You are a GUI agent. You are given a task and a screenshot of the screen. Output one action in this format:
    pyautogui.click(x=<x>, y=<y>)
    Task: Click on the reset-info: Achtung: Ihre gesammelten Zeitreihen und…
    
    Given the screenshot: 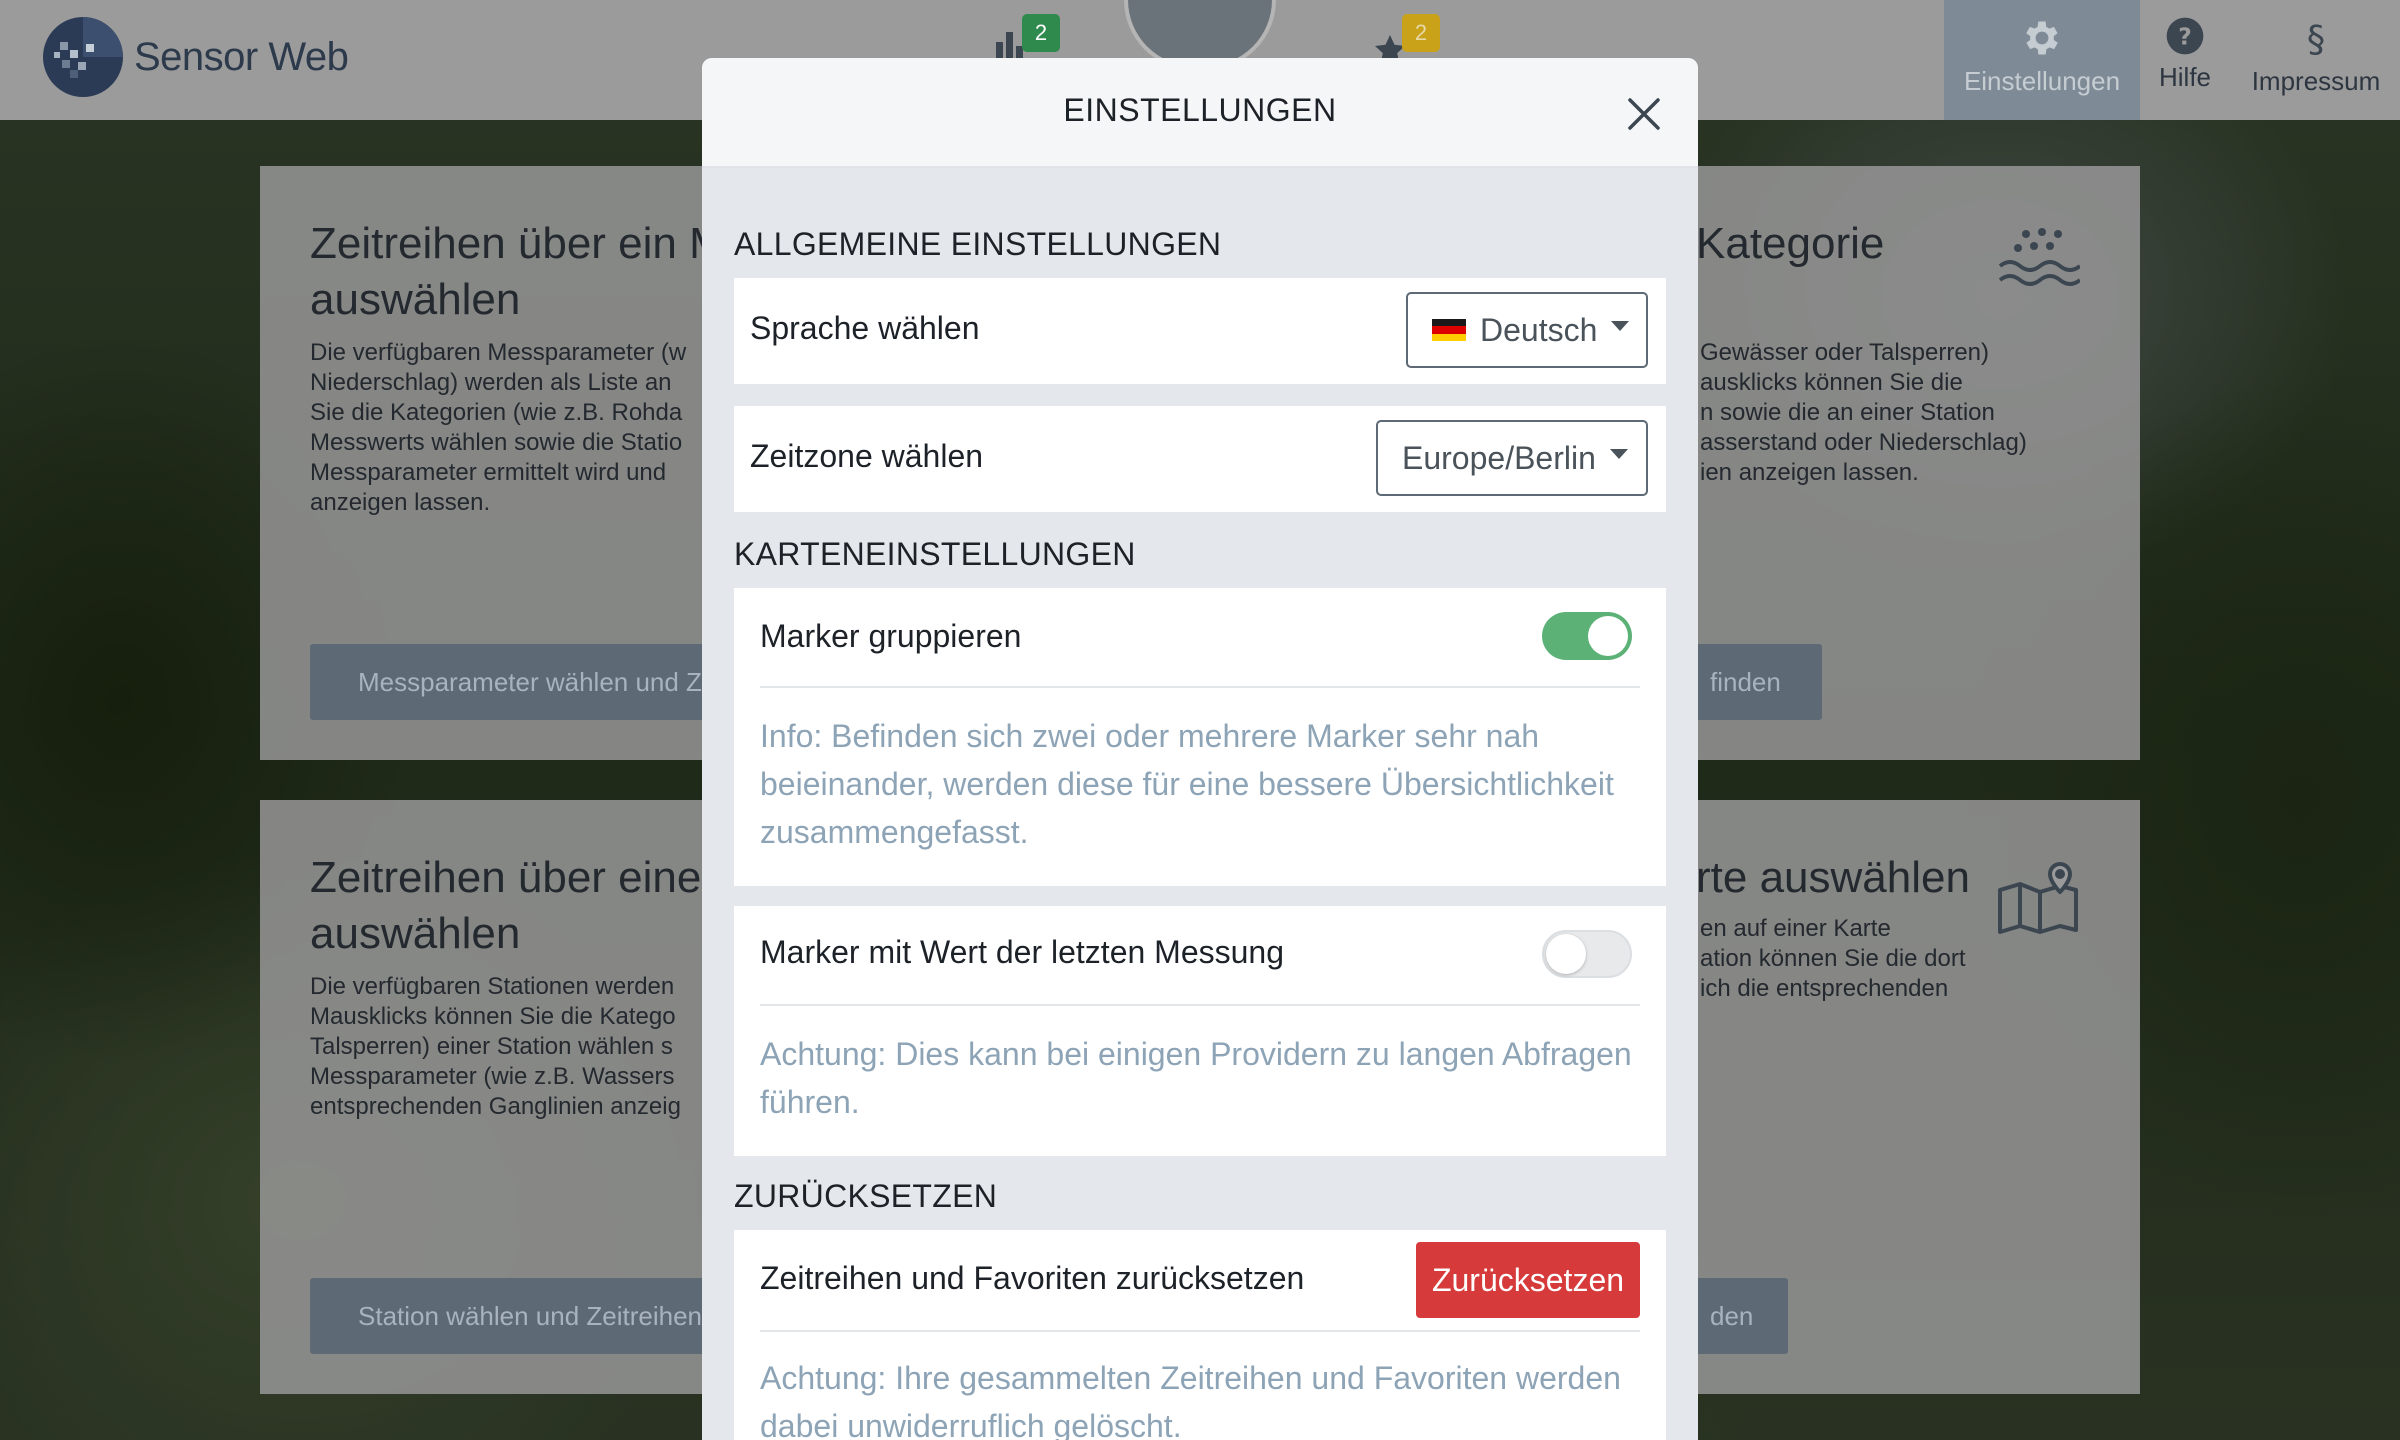 What is the action you would take?
    pyautogui.click(x=1190, y=1400)
    